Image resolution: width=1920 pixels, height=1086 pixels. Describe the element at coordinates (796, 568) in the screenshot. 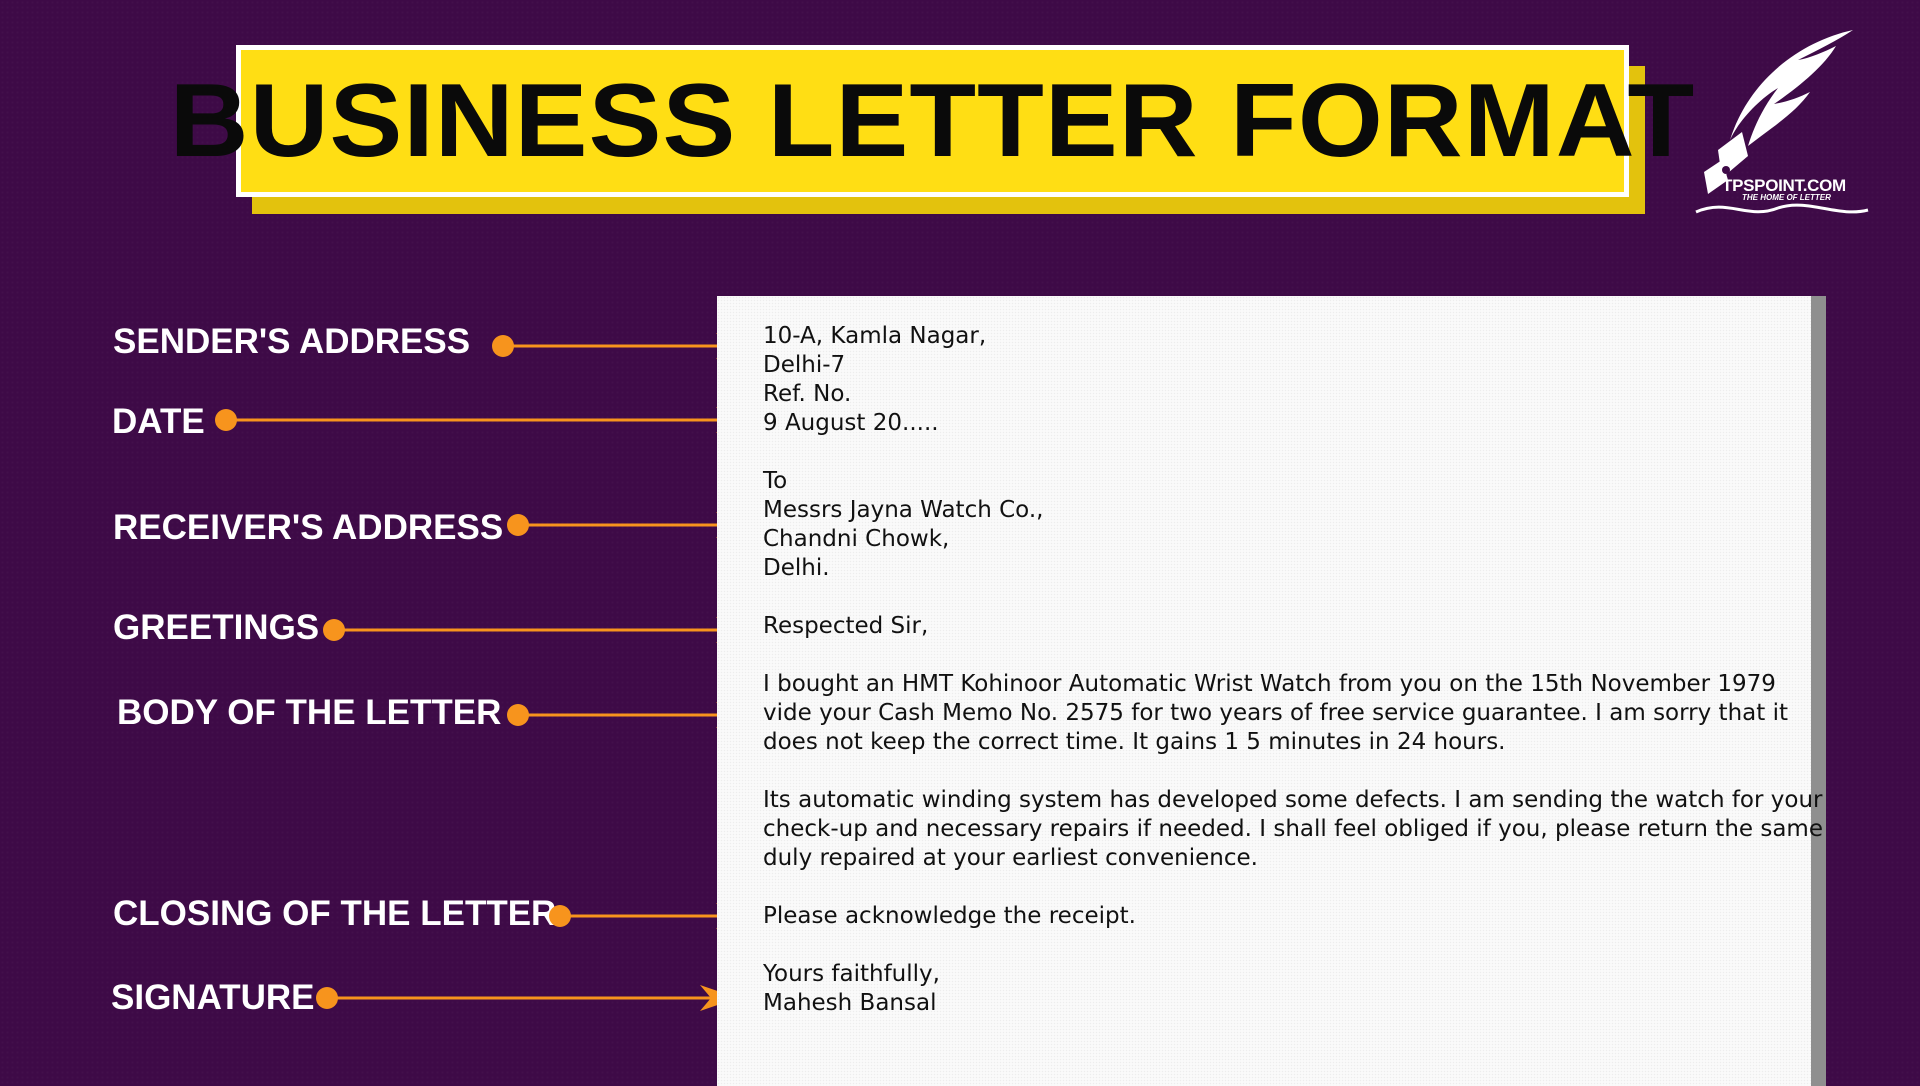

I see `receiver-address-line-4: Delhi.` at that location.